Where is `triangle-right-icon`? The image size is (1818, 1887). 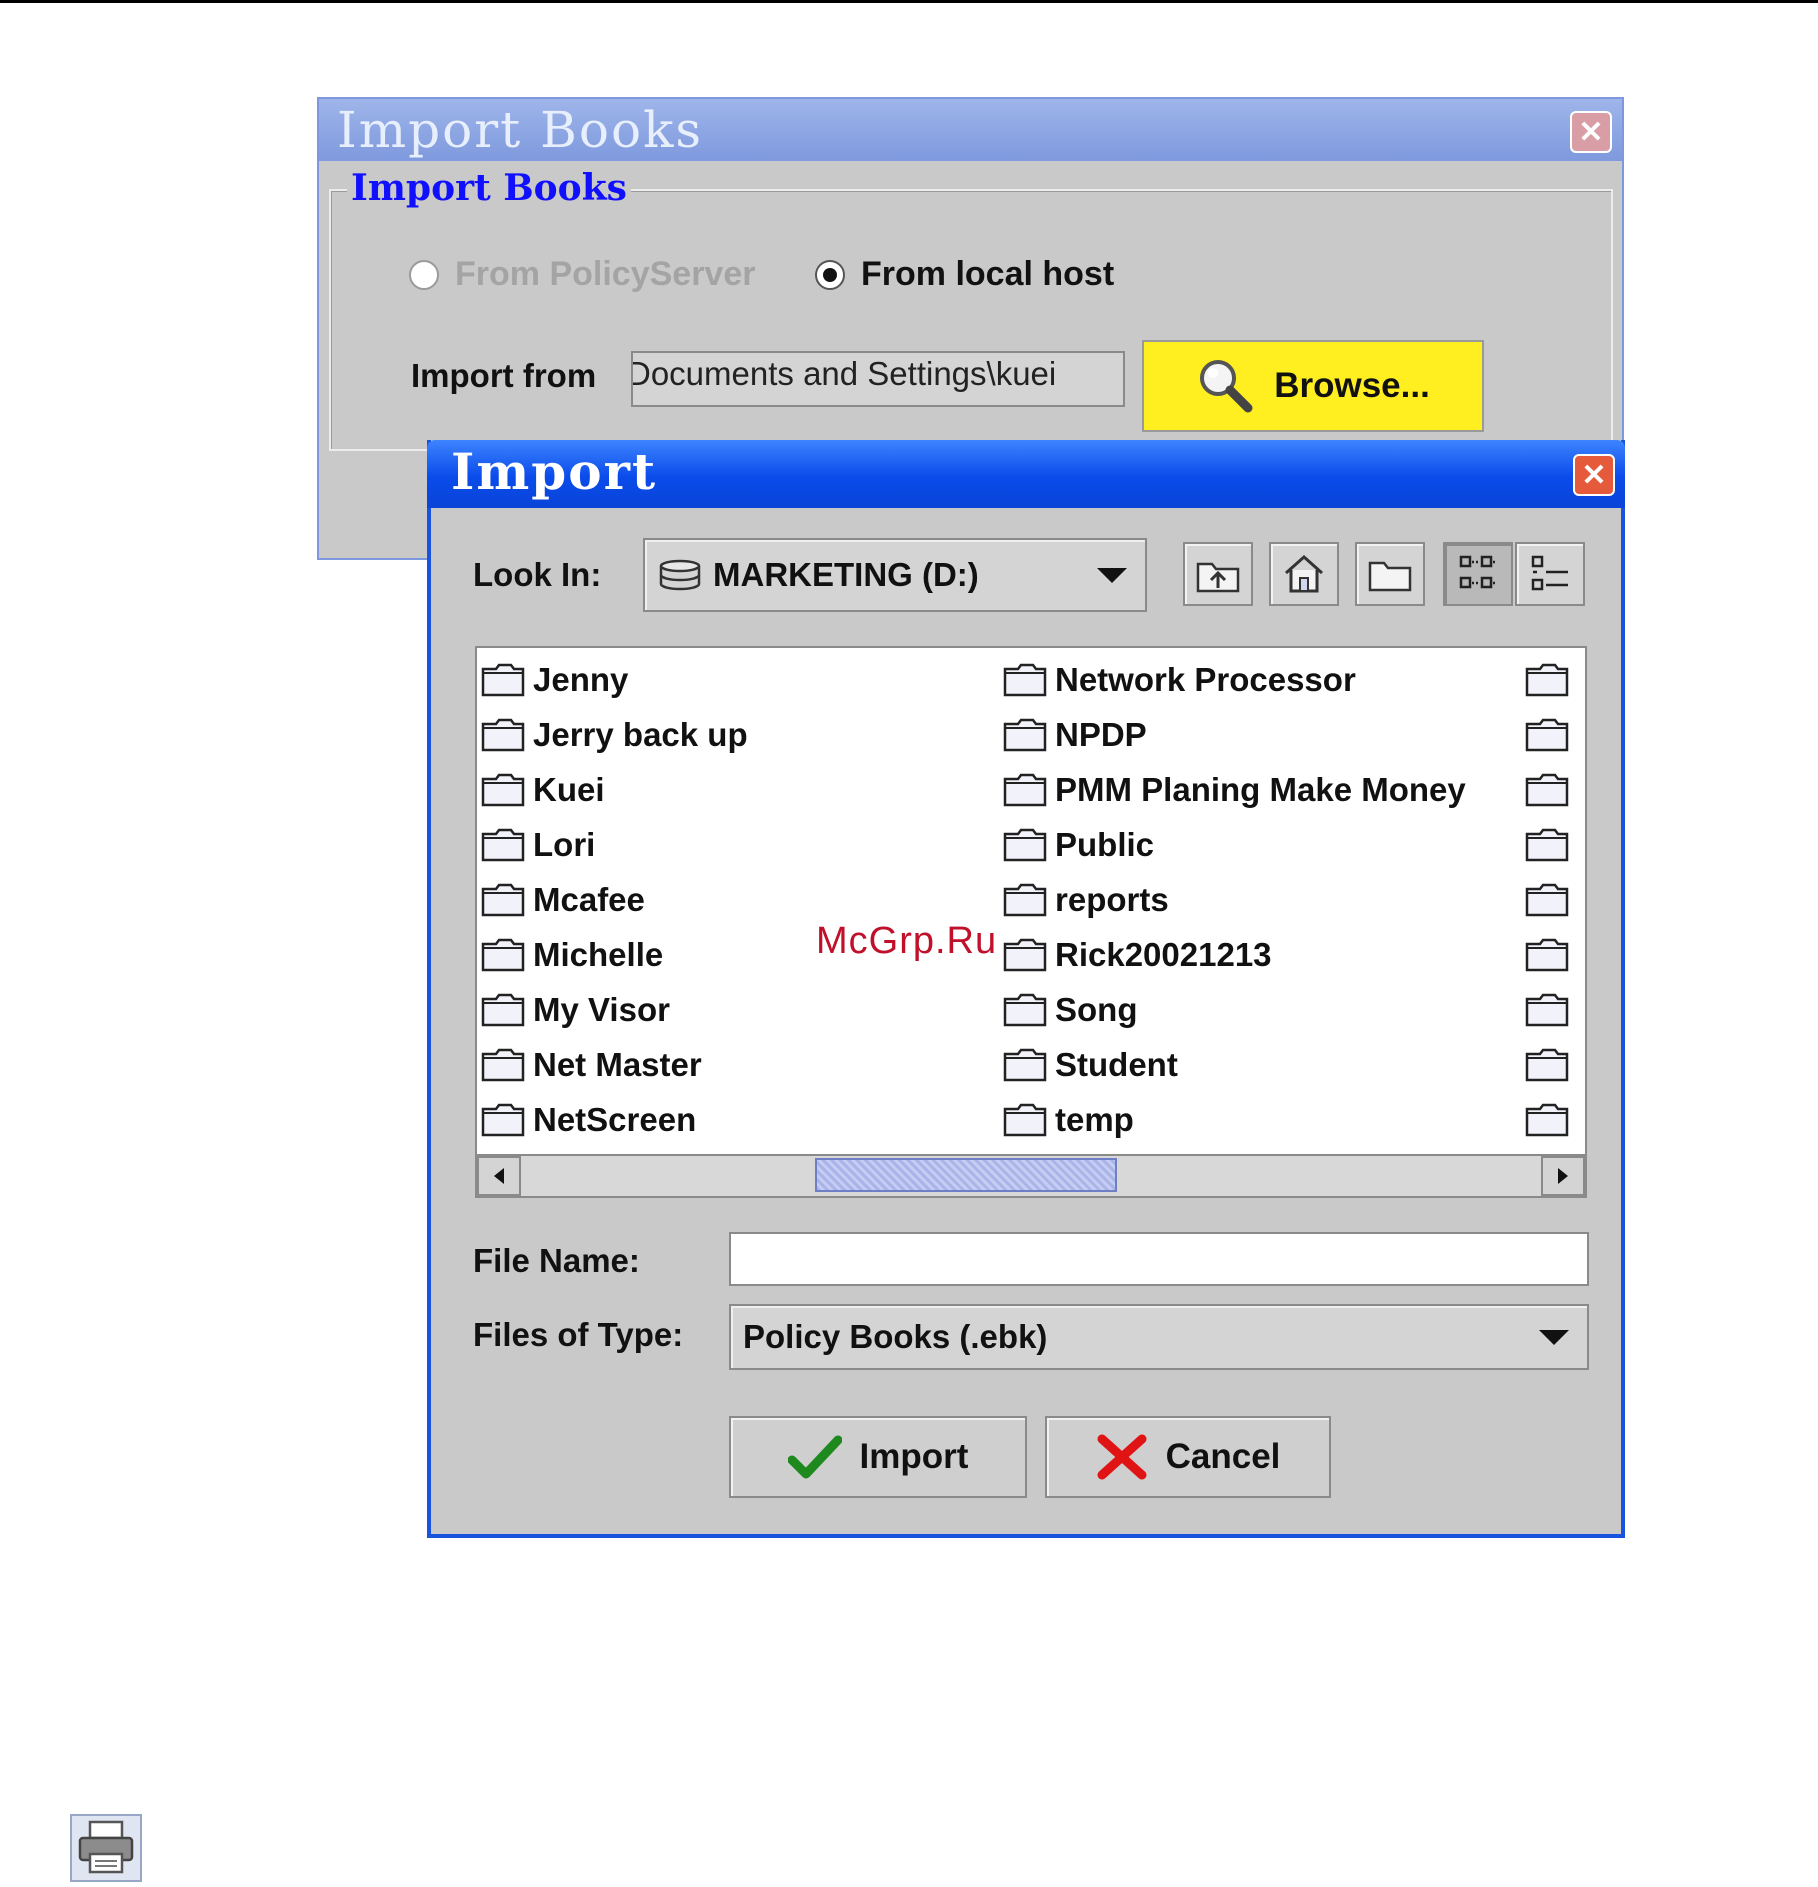 triangle-right-icon is located at coordinates (1563, 1176).